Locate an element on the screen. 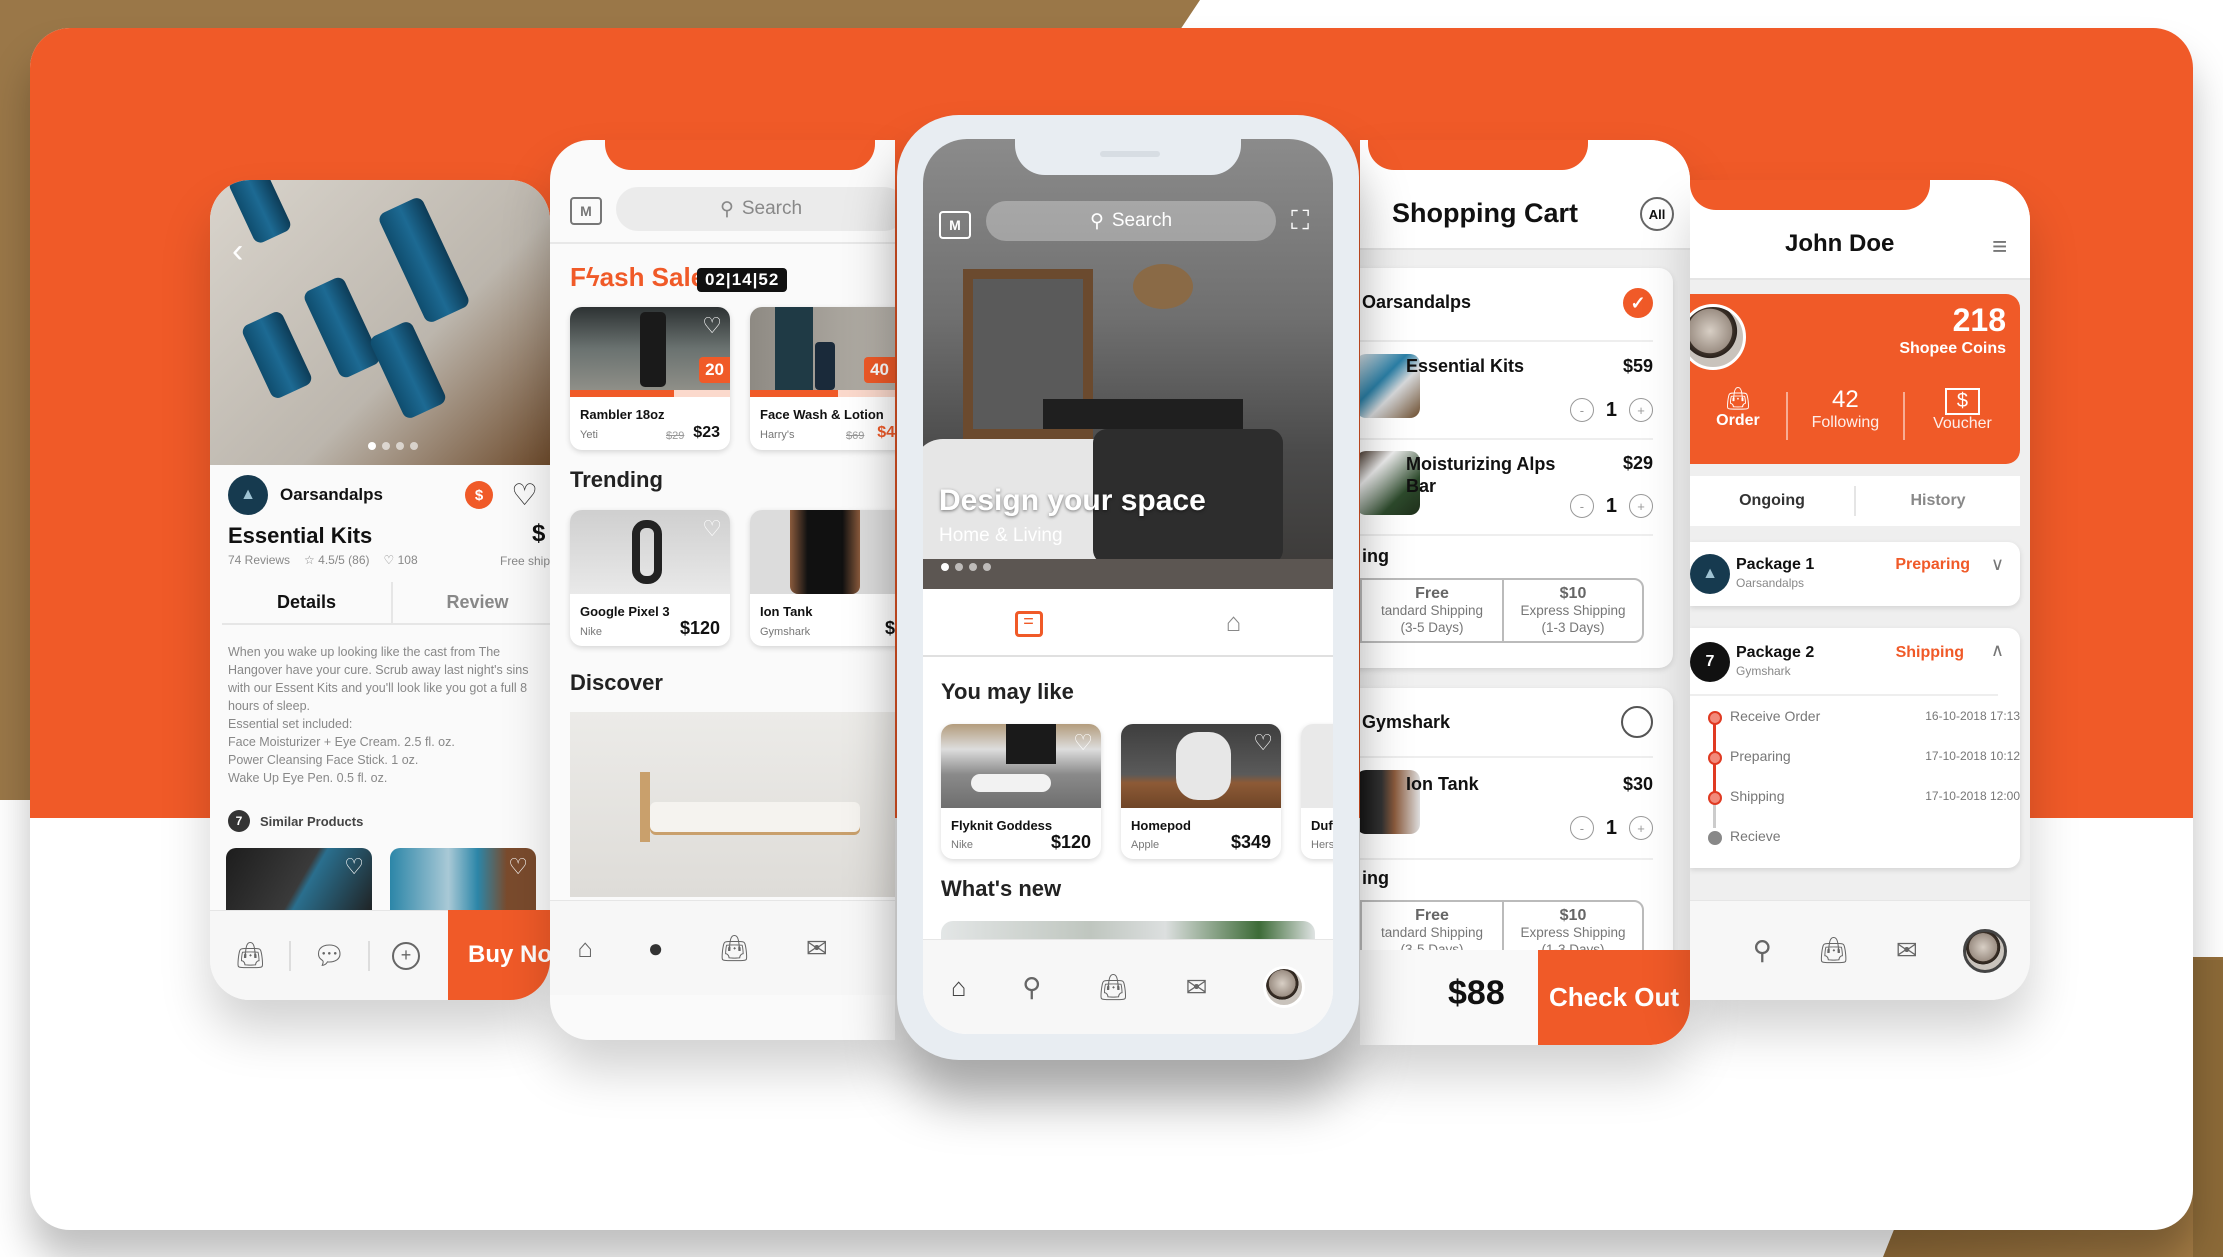 Image resolution: width=2223 pixels, height=1257 pixels. tab-review: Review is located at coordinates (470, 602).